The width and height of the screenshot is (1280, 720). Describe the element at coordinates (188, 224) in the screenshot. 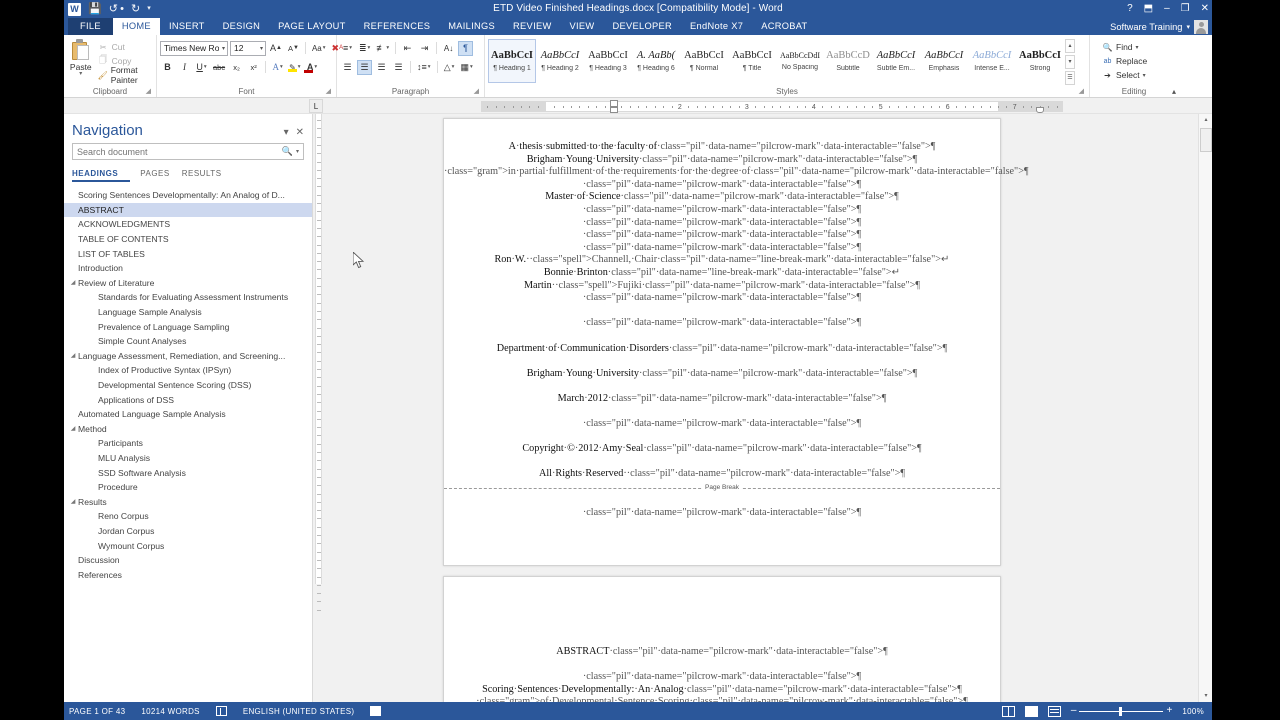

I see `nav-heading-item: ACKNOWLEDGMENTS` at that location.